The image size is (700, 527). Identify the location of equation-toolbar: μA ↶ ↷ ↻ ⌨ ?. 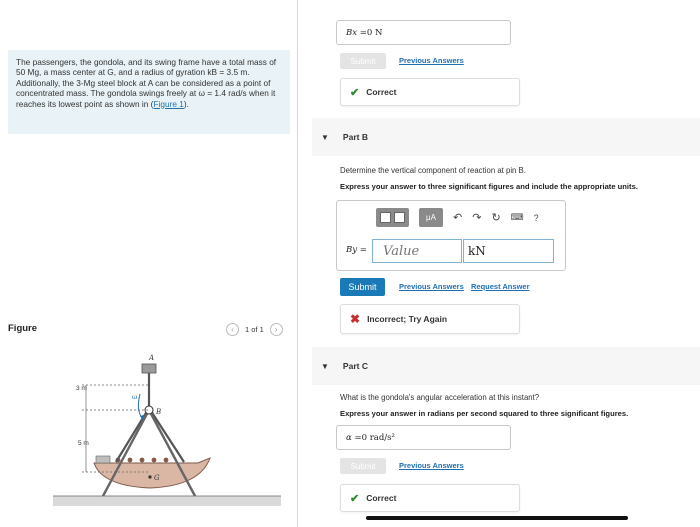
(457, 217).